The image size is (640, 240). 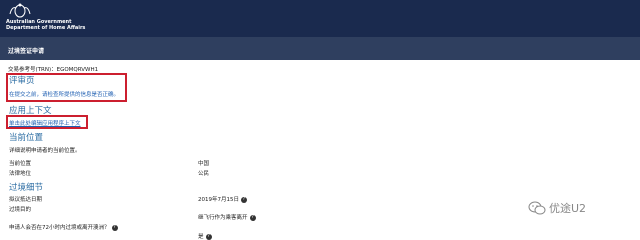 What do you see at coordinates (20, 10) in the screenshot?
I see `coat-of-arms-icon` at bounding box center [20, 10].